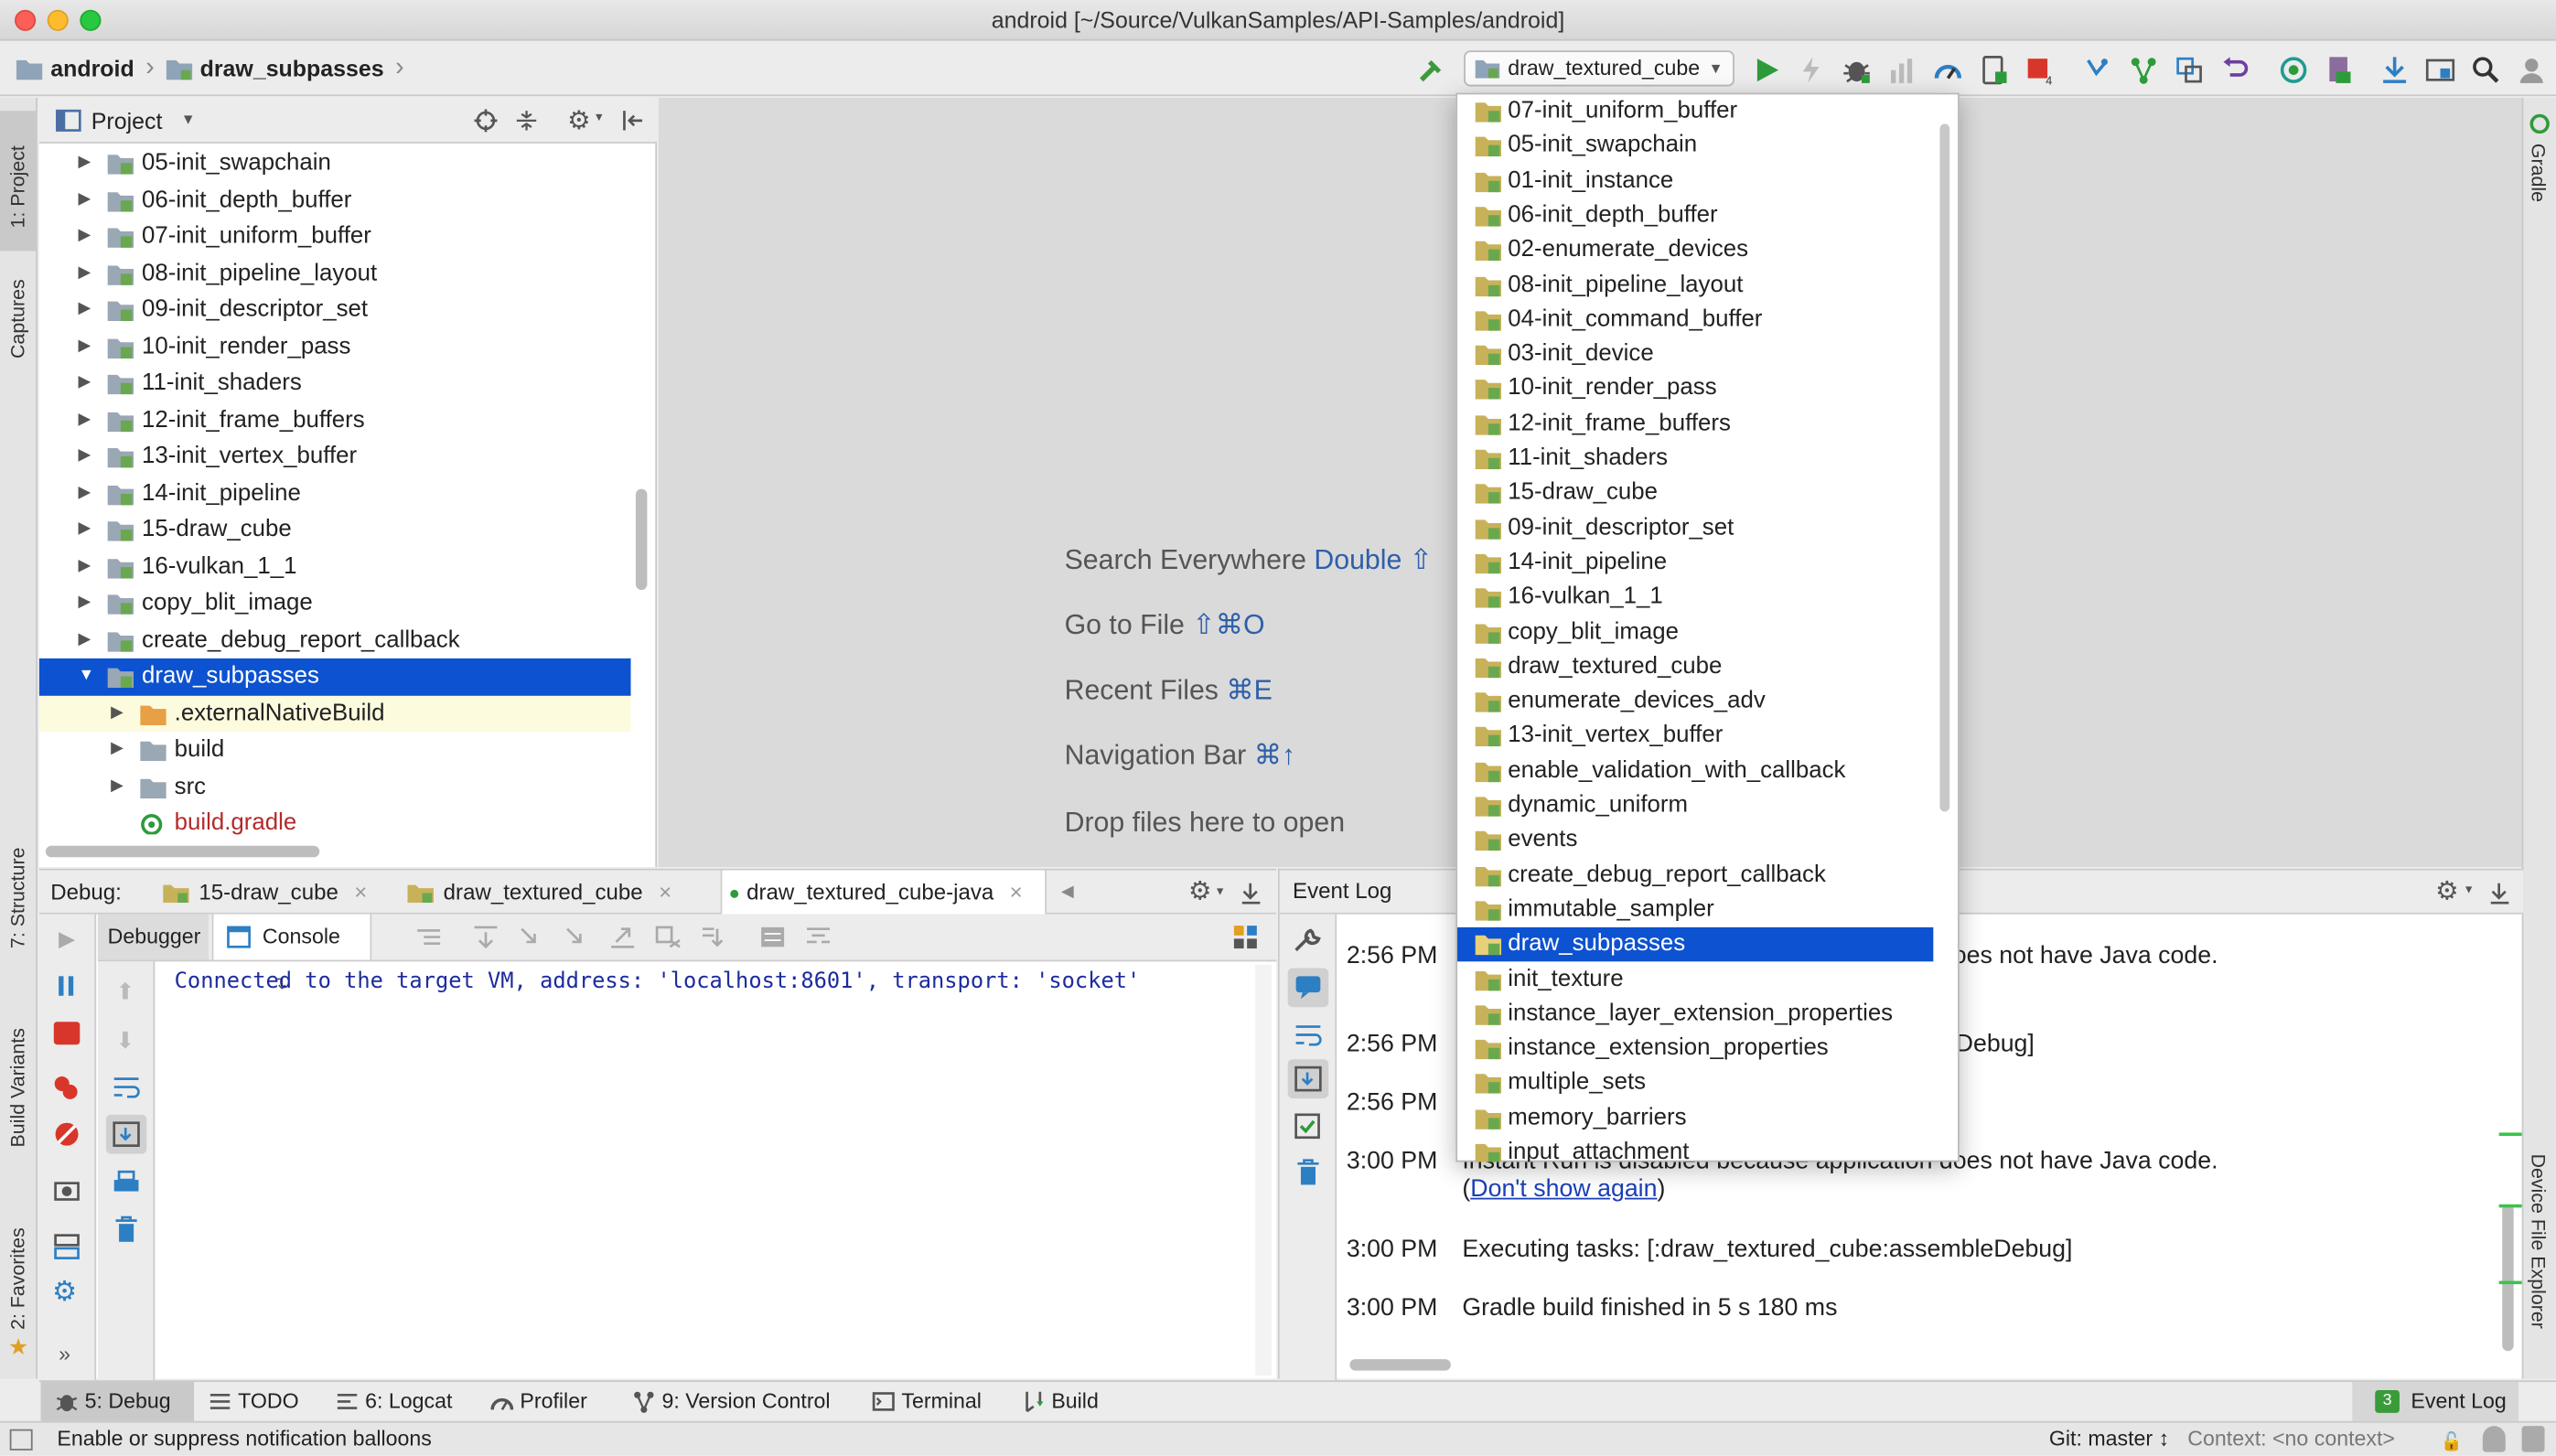 This screenshot has width=2556, height=1456. What do you see at coordinates (1695, 215) in the screenshot?
I see `configuration-item: 06-init_depth_buffer` at bounding box center [1695, 215].